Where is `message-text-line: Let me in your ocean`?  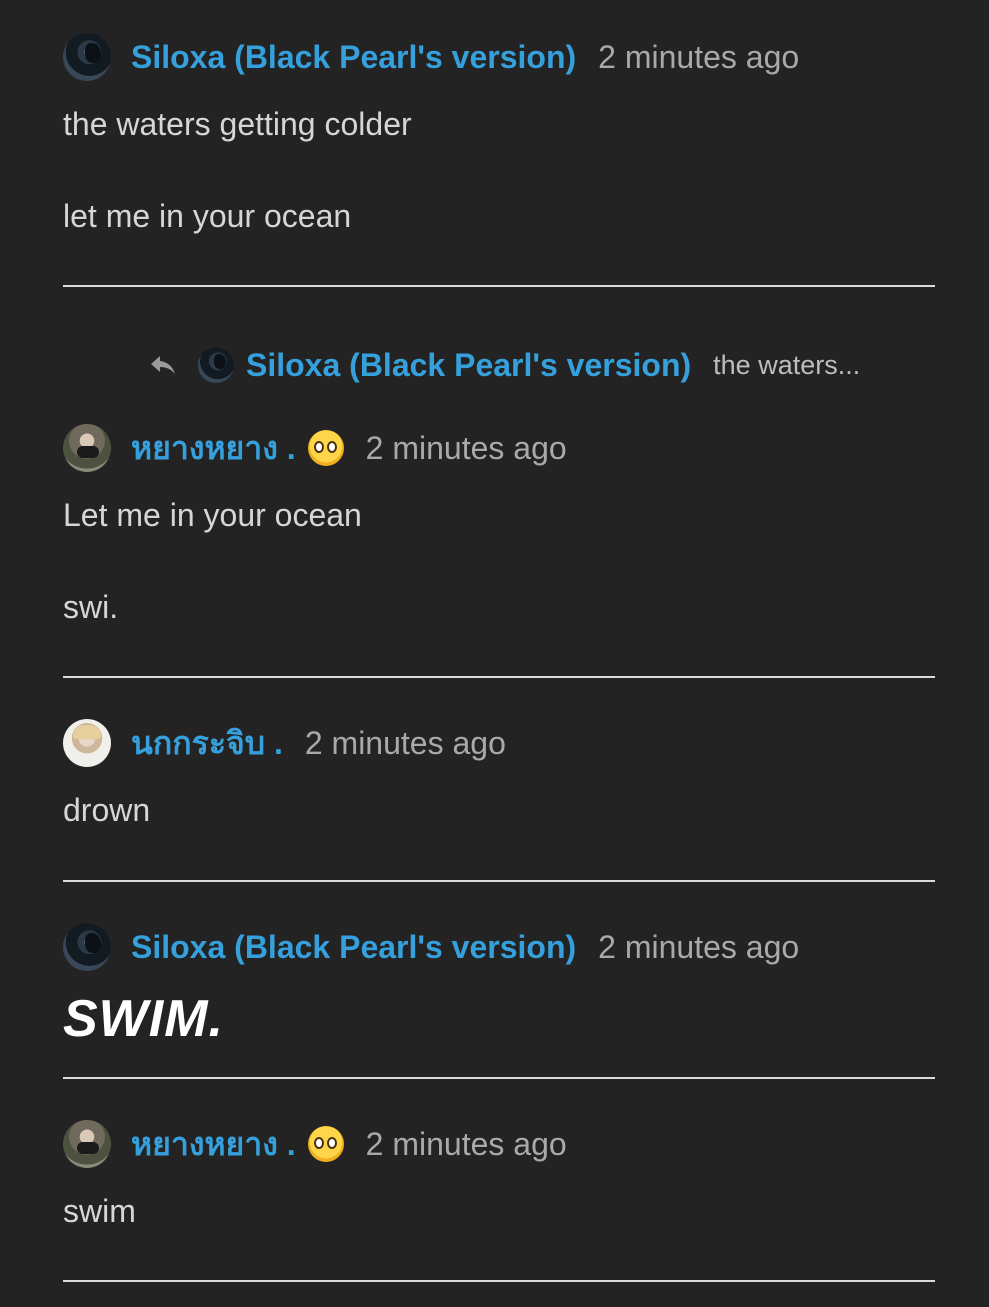
message-text-line: Let me in your ocean is located at coordinates (212, 515).